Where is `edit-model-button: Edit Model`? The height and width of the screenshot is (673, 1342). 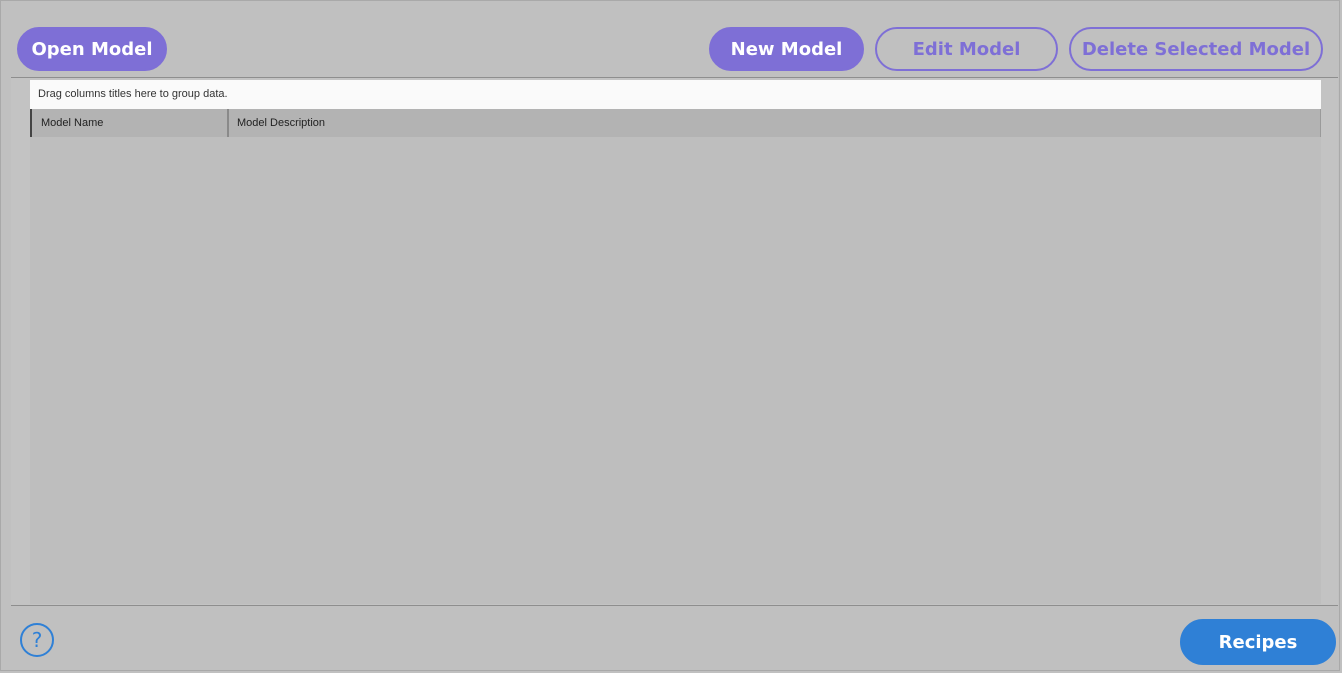
edit-model-button: Edit Model is located at coordinates (966, 49).